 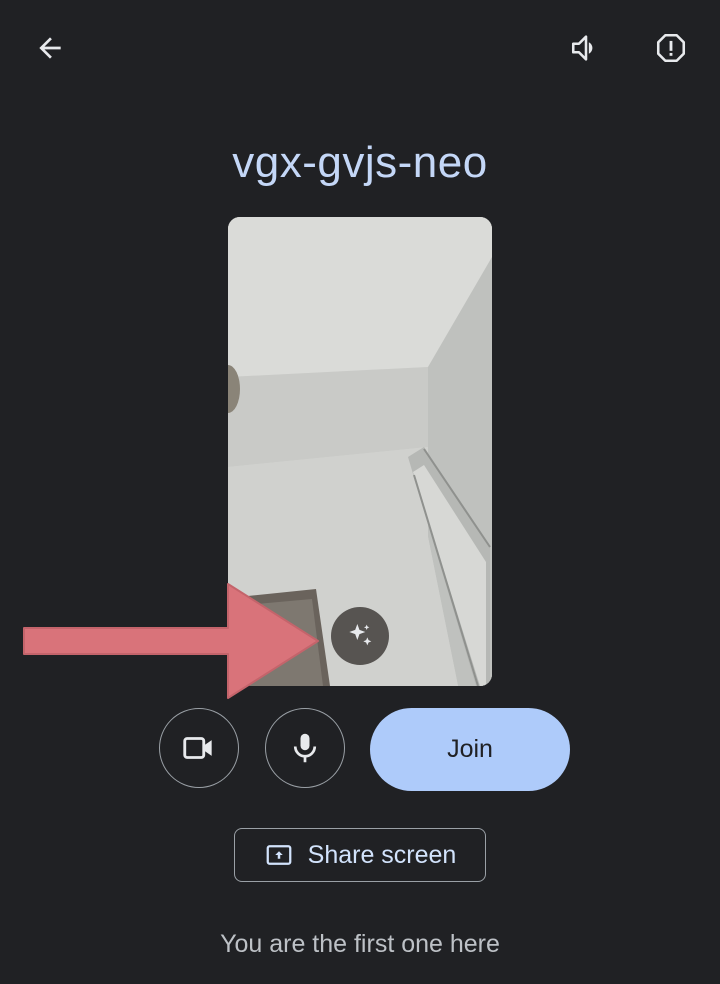 I want to click on share-screen-label: Share screen, so click(x=382, y=854).